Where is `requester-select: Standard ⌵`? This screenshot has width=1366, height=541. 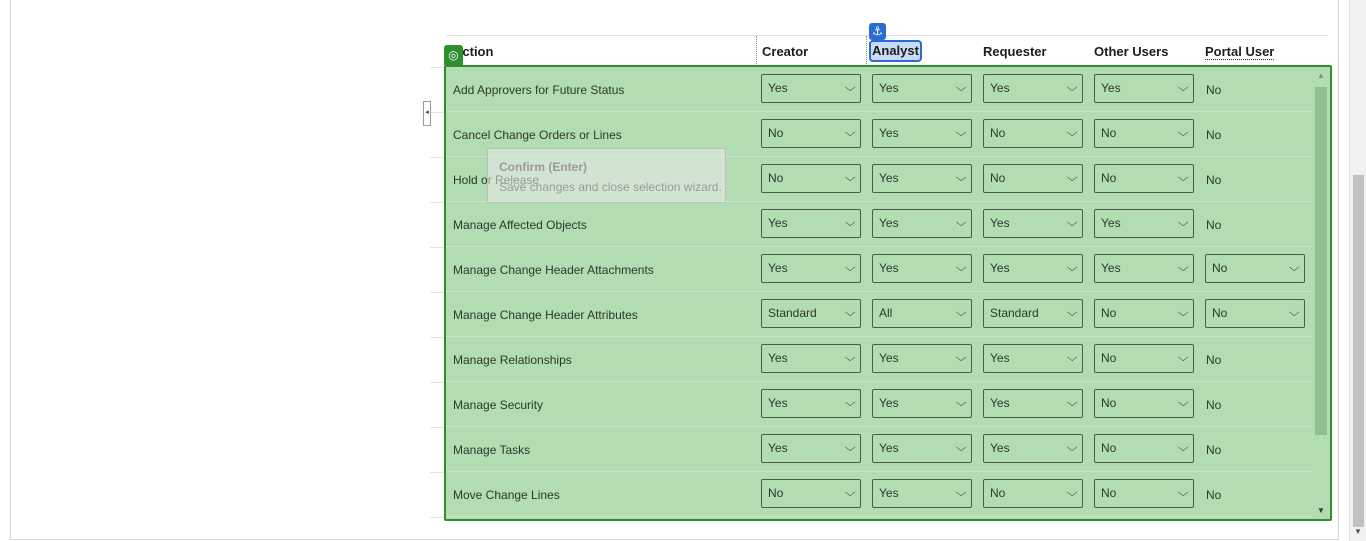 requester-select: Standard ⌵ is located at coordinates (1033, 313).